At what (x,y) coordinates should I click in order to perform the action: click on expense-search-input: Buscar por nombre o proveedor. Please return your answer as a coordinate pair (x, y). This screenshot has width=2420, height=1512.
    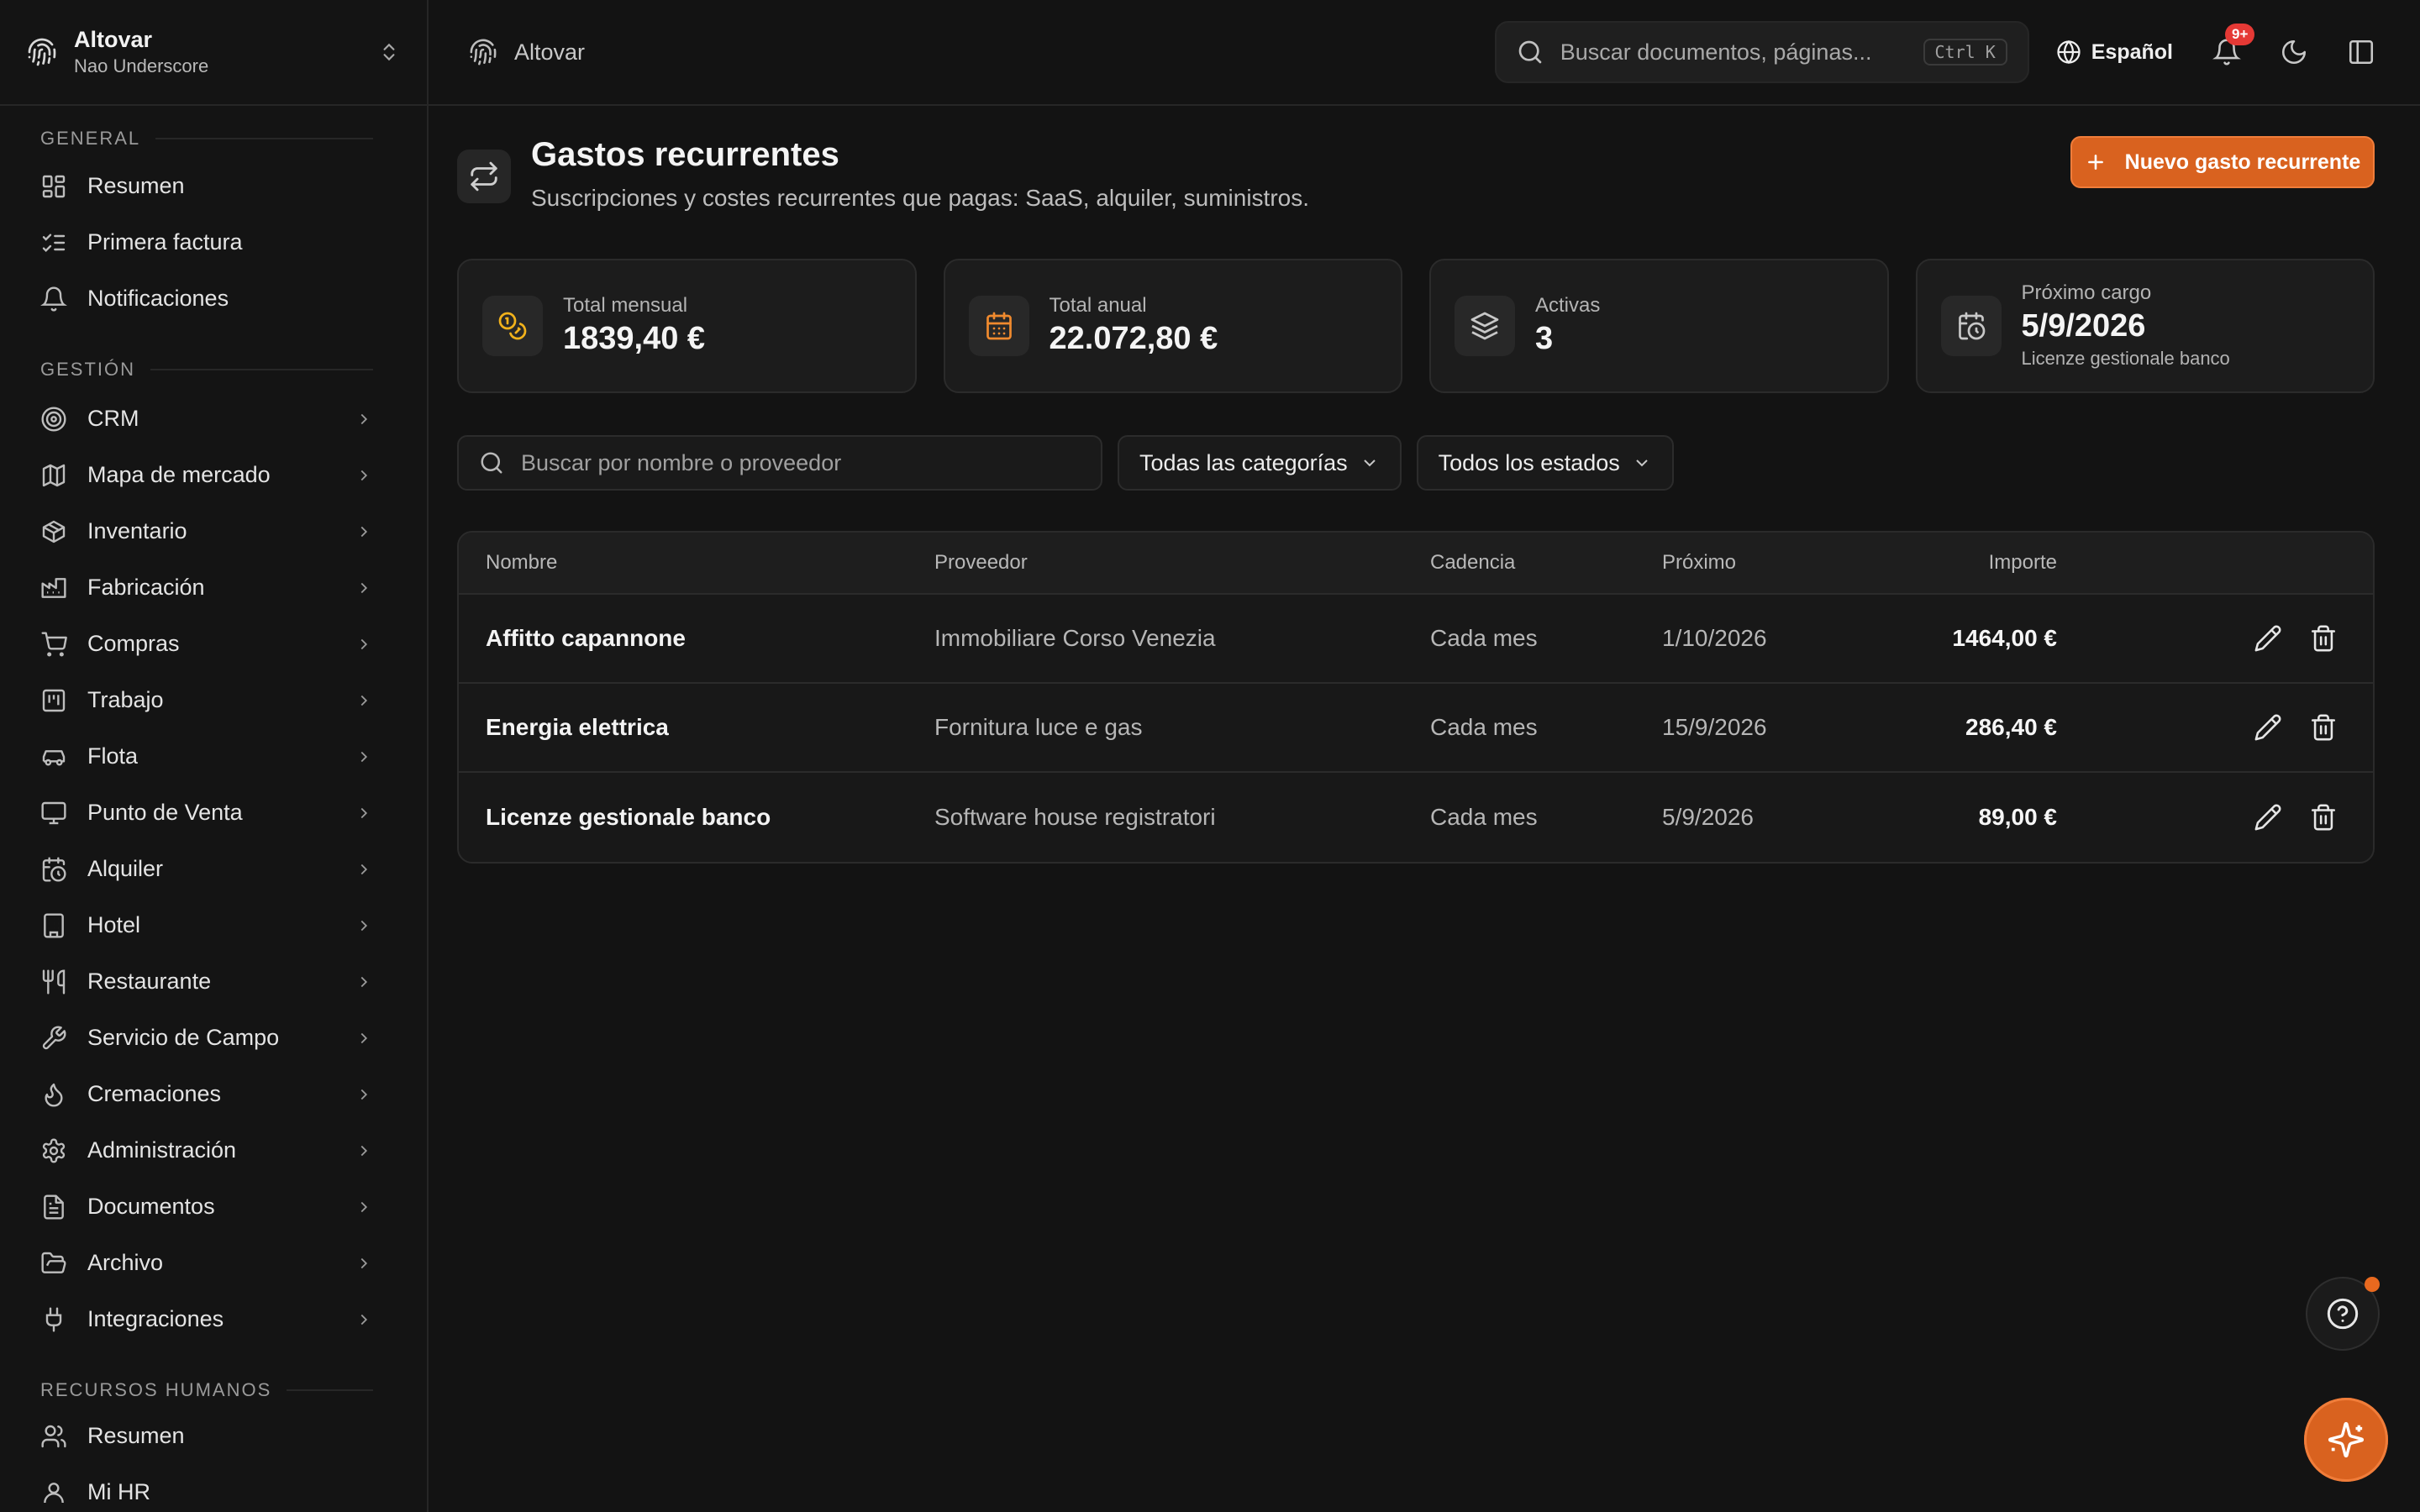
    Looking at the image, I should click on (779, 463).